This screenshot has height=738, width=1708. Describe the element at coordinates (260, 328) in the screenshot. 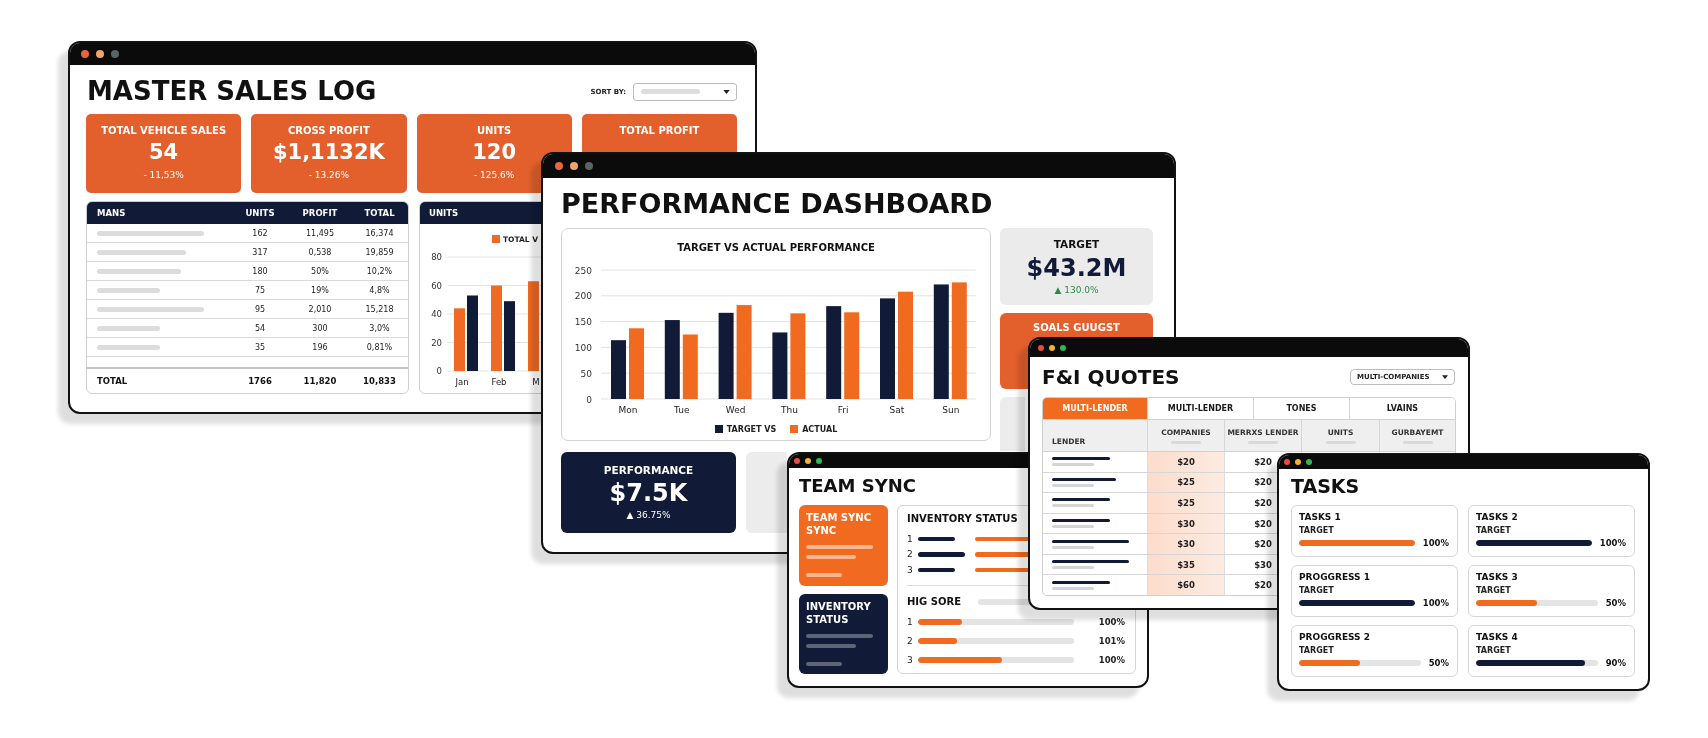

I see `table-cell-text: 54` at that location.